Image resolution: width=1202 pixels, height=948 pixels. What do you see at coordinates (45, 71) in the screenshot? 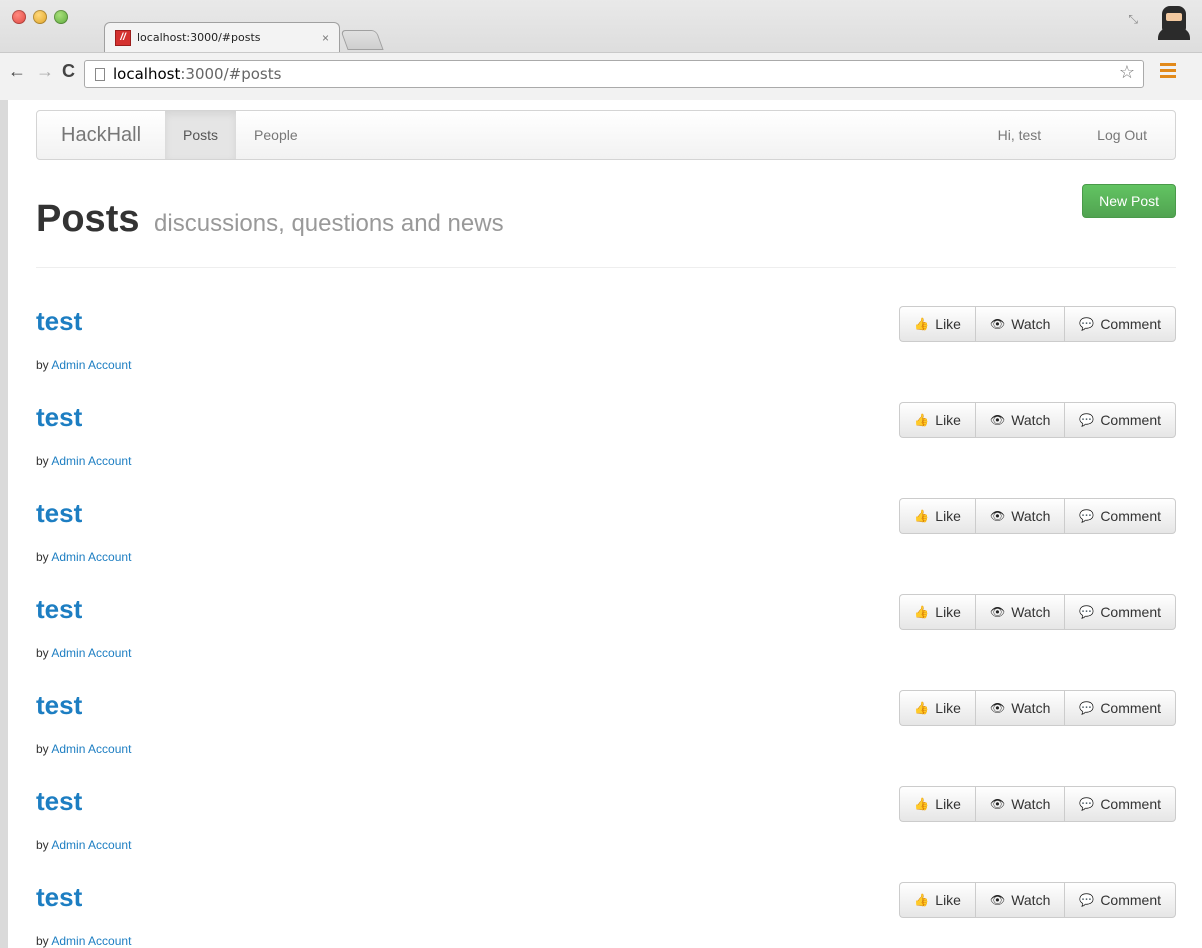
I see `forward-arrow-icon: →` at bounding box center [45, 71].